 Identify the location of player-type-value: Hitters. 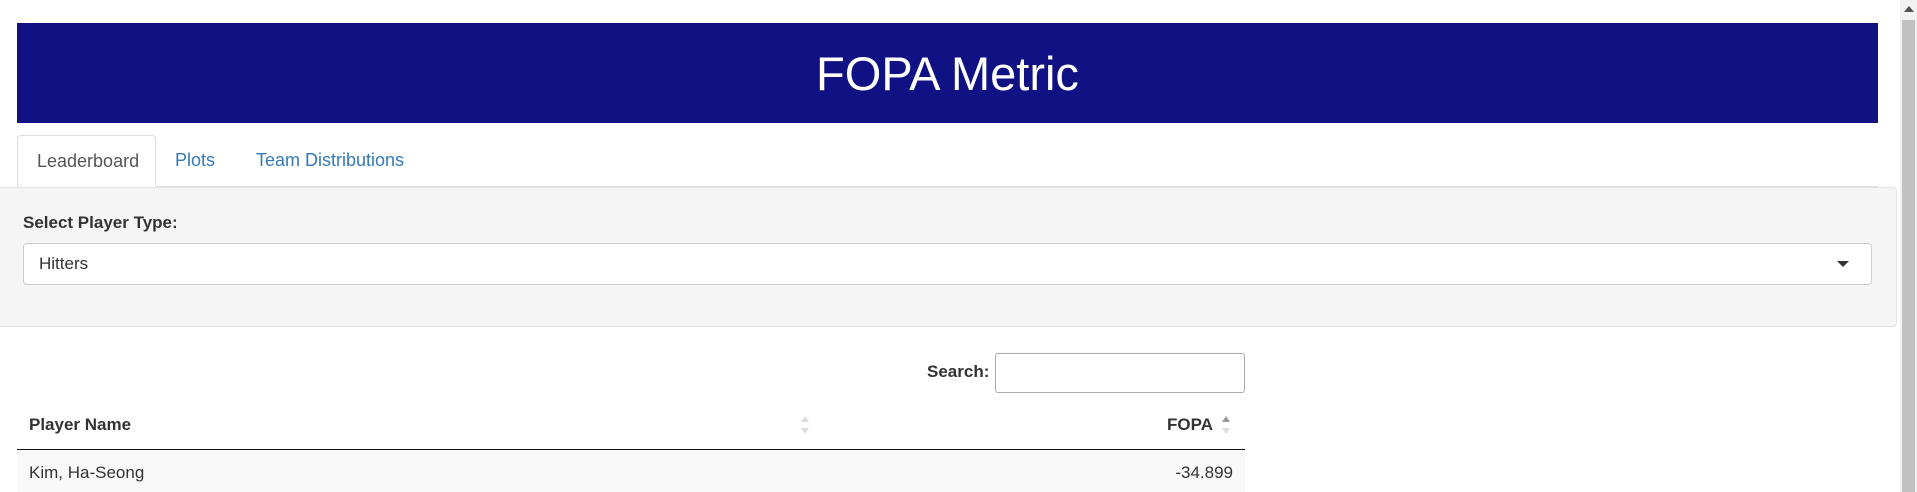
(64, 263).